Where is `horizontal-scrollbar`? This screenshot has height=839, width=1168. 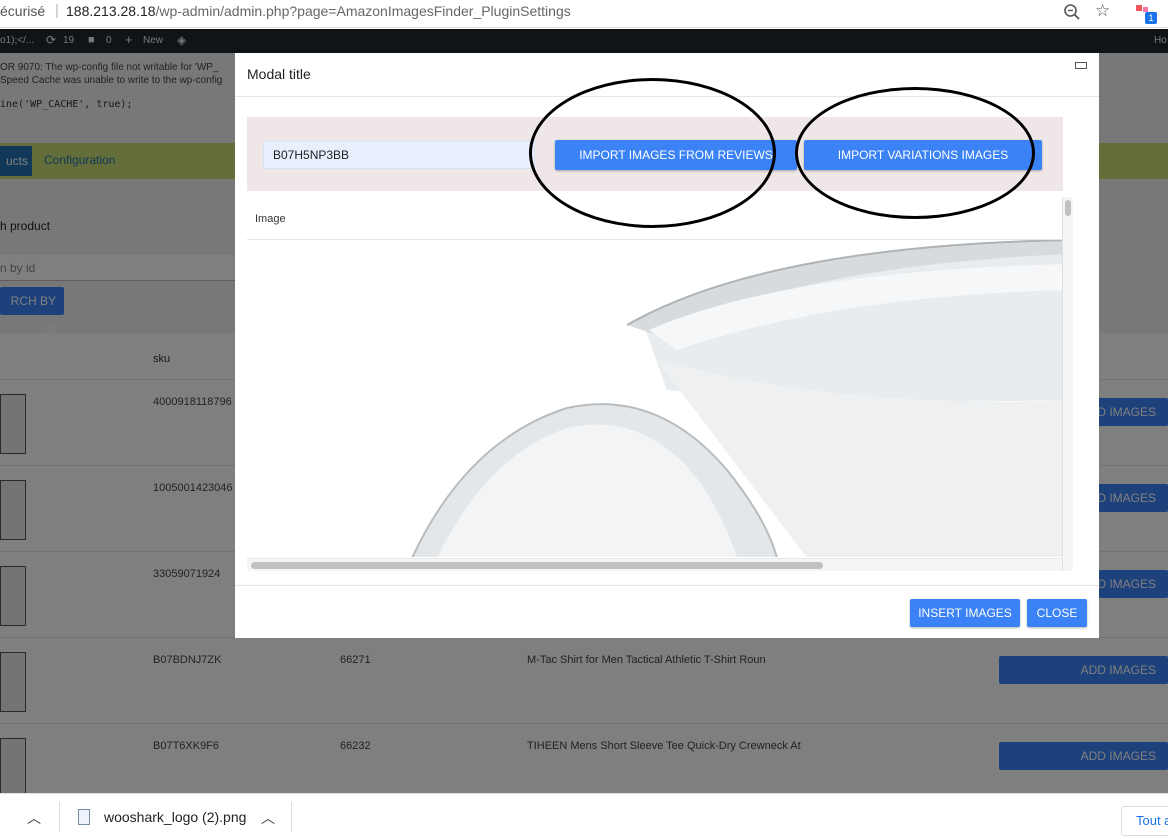
horizontal-scrollbar is located at coordinates (654, 564).